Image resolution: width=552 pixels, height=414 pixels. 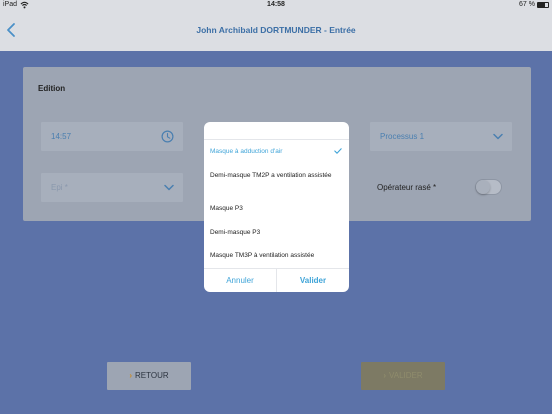 I want to click on picker-option: Demi-masque TM2P a ventilation assistée, so click(x=276, y=175).